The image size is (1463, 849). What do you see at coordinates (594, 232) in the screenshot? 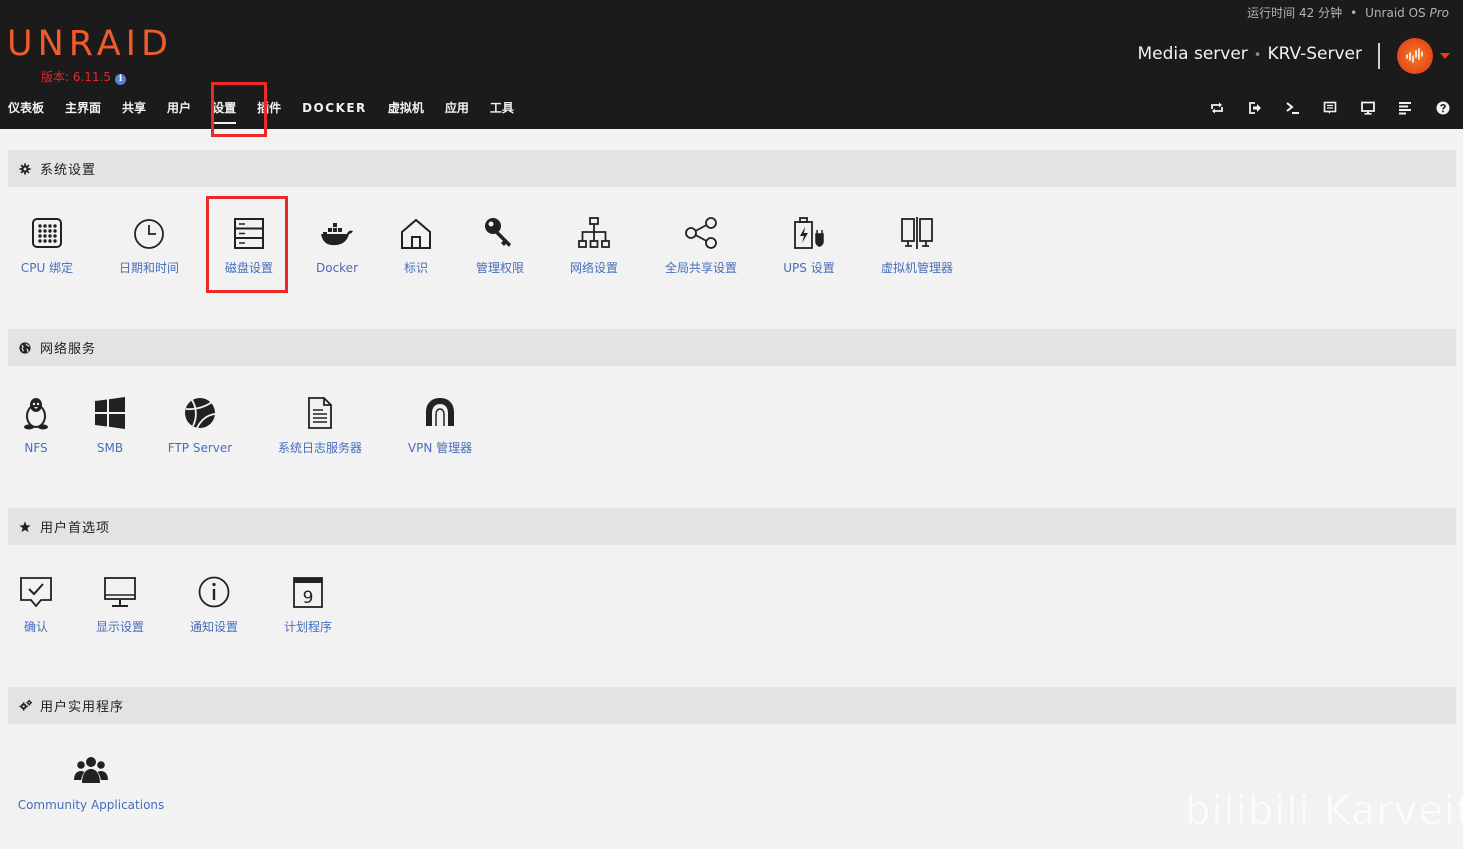
I see `network-icon` at bounding box center [594, 232].